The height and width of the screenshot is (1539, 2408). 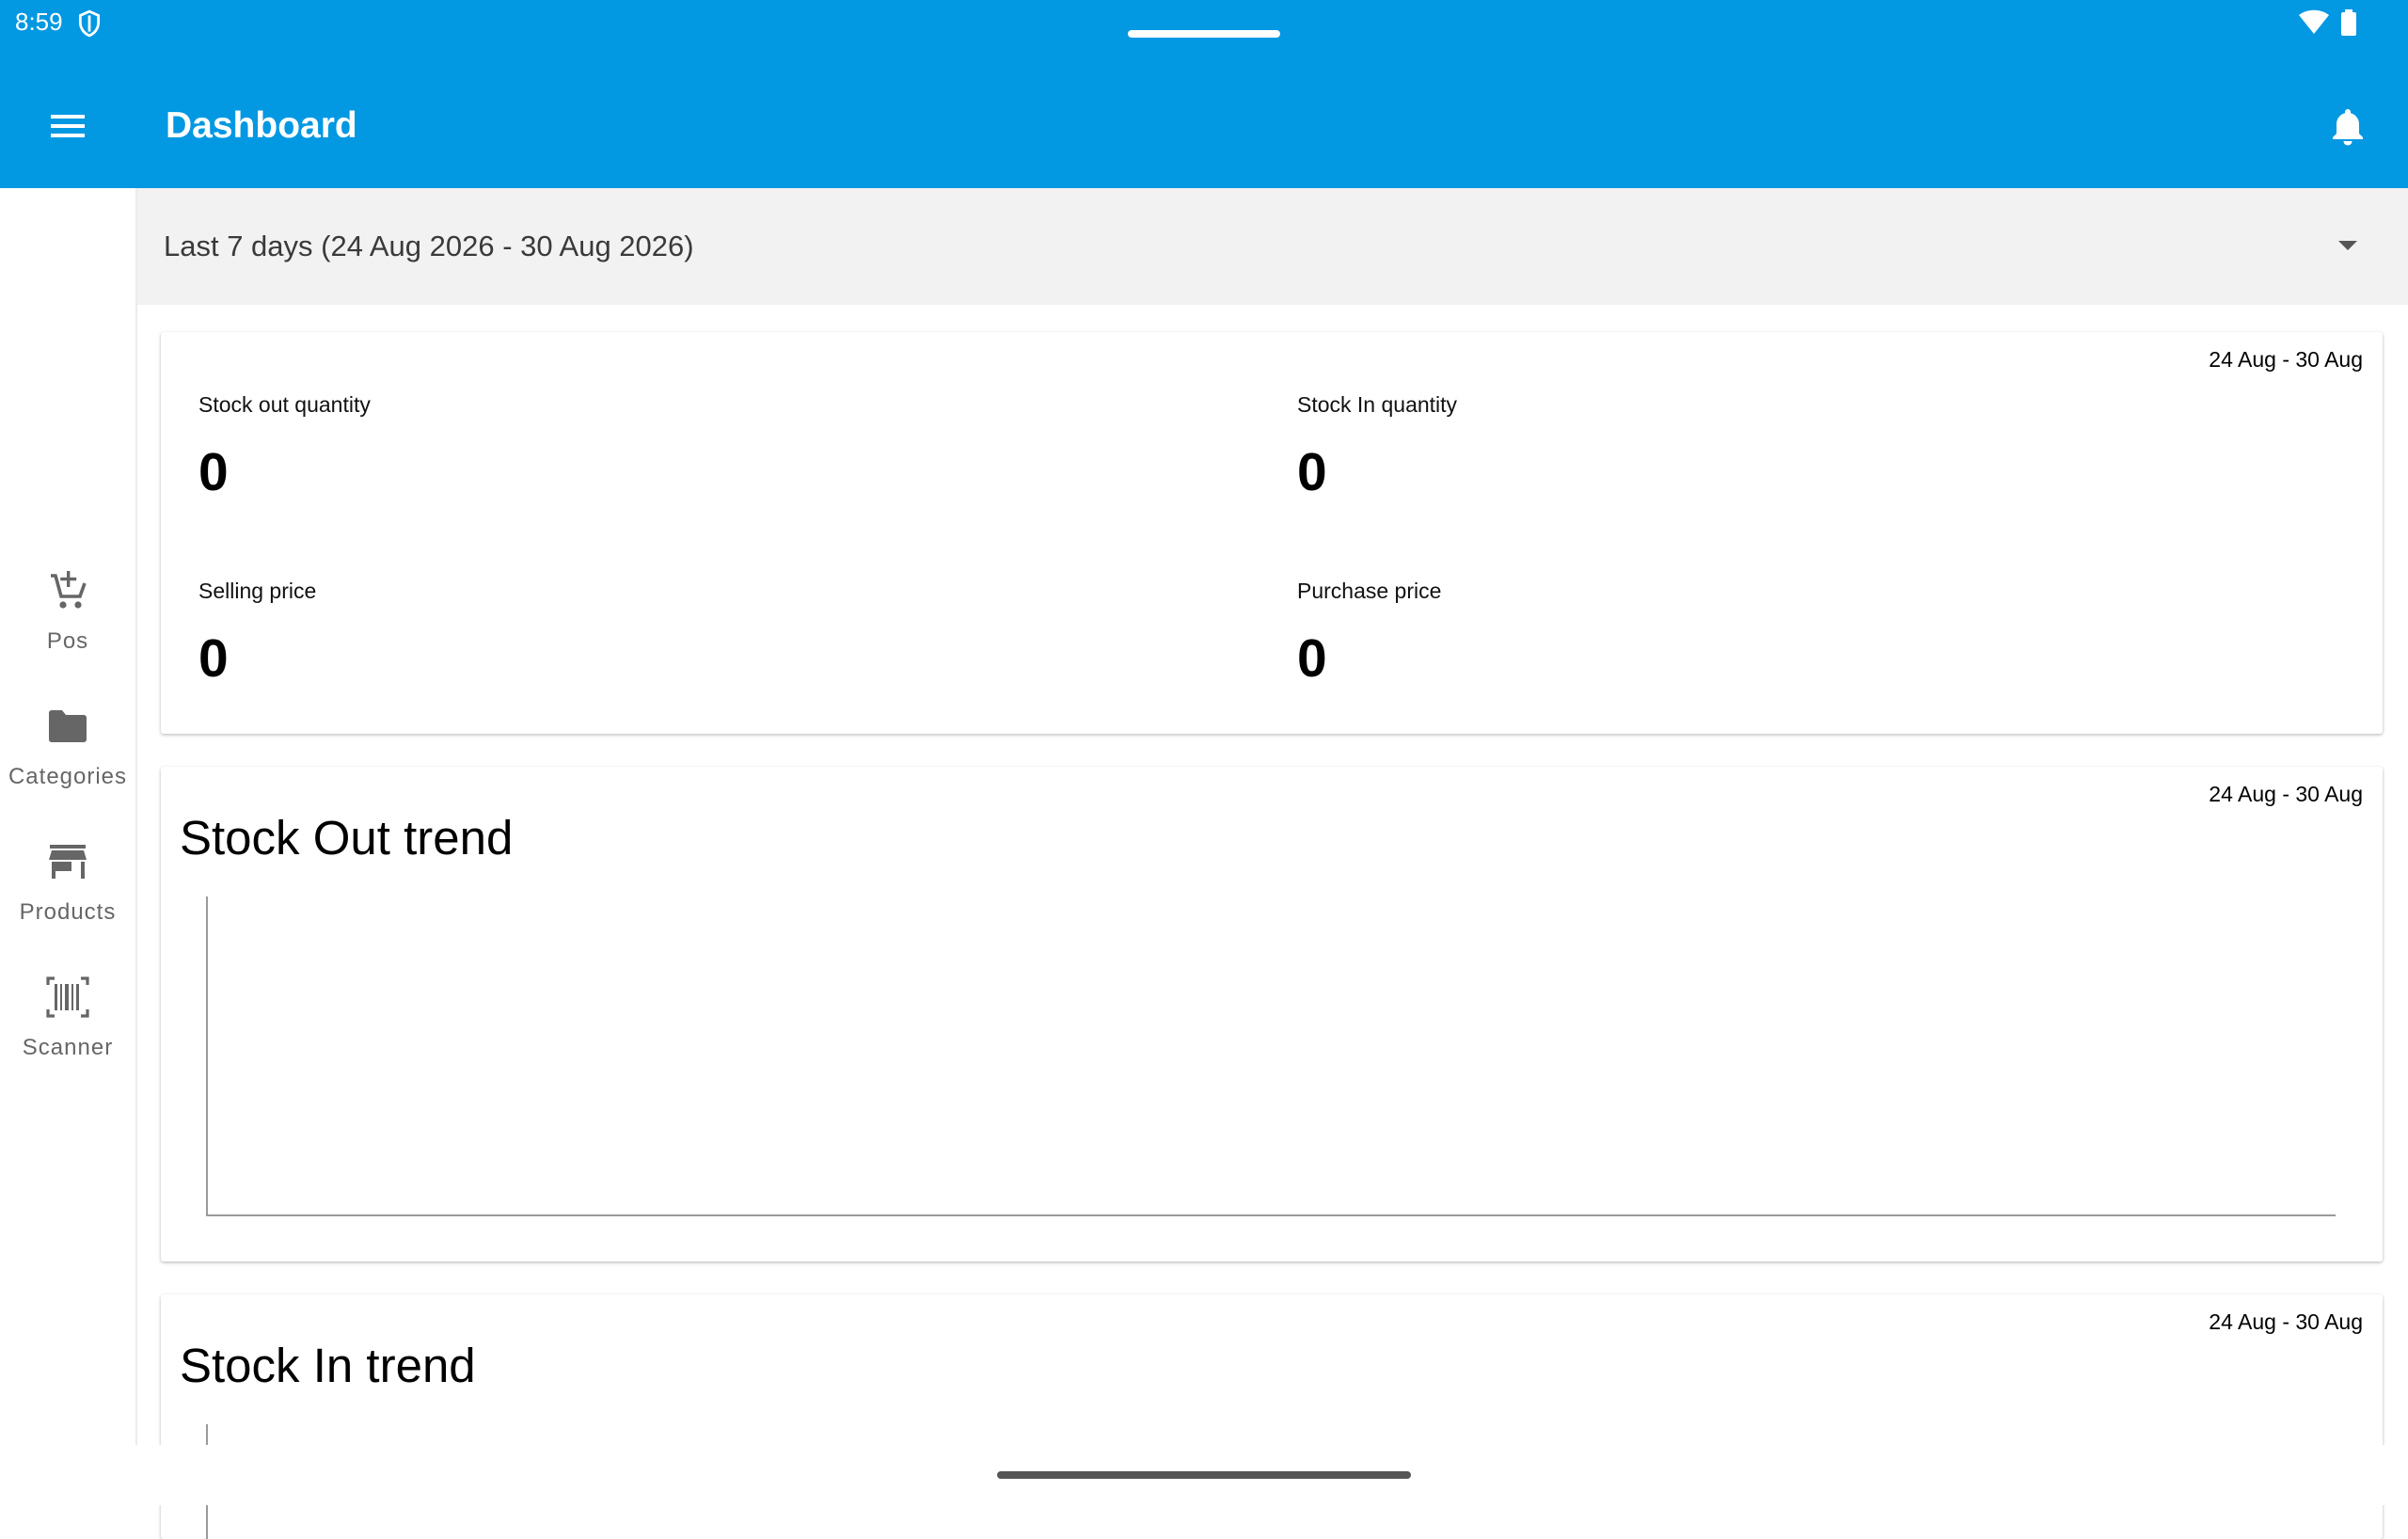 I want to click on nav-item-pos: Pos, so click(x=68, y=629).